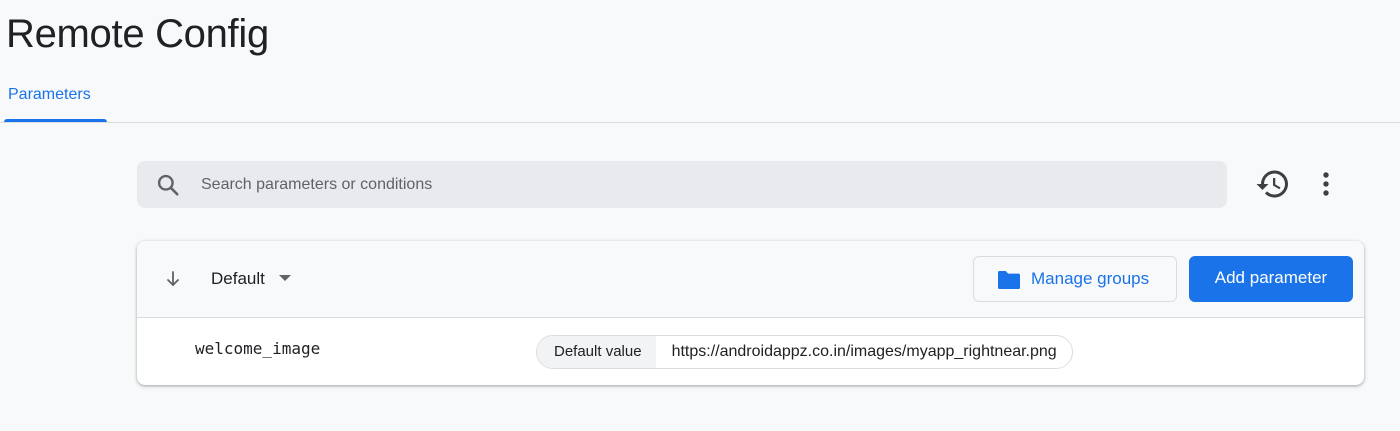  Describe the element at coordinates (258, 348) in the screenshot. I see `parameter-key: welcome_image` at that location.